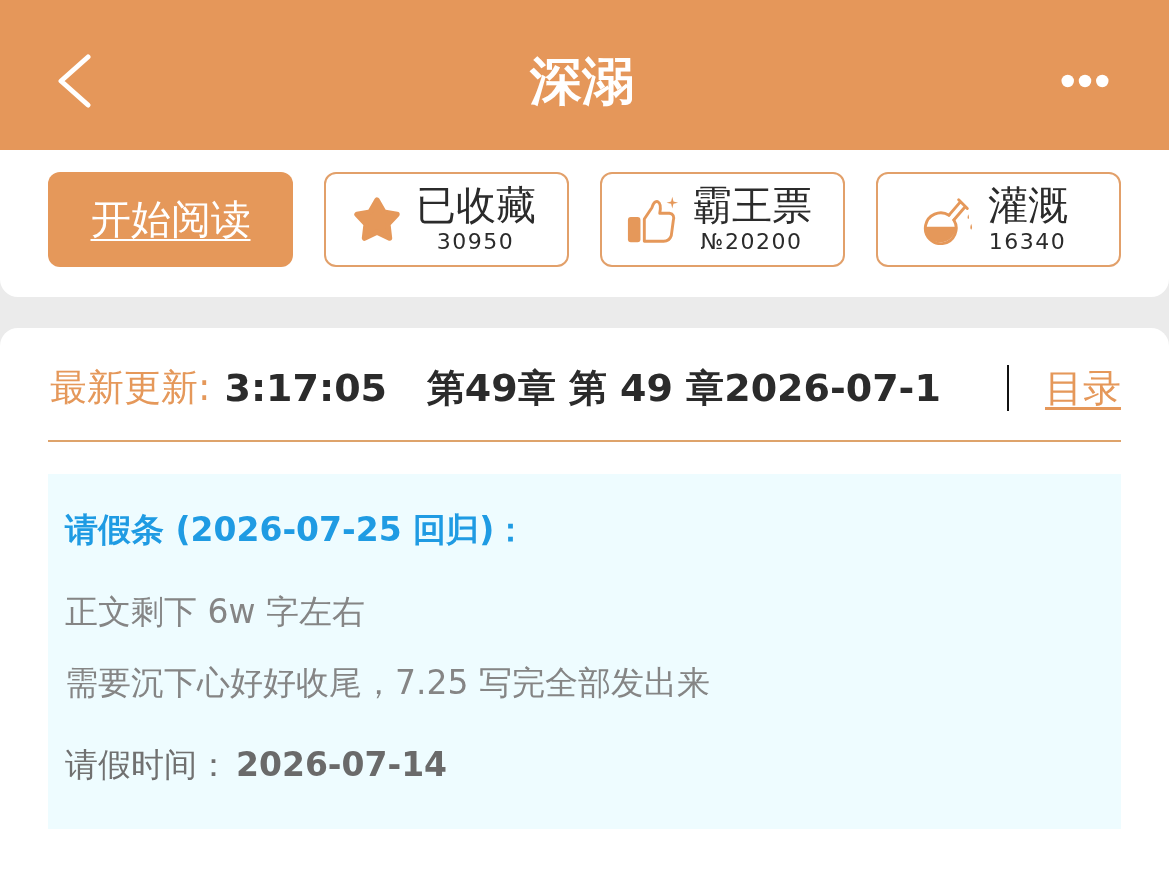 This screenshot has width=1169, height=872. Describe the element at coordinates (342, 764) in the screenshot. I see `date-value: 2026-07-14` at that location.